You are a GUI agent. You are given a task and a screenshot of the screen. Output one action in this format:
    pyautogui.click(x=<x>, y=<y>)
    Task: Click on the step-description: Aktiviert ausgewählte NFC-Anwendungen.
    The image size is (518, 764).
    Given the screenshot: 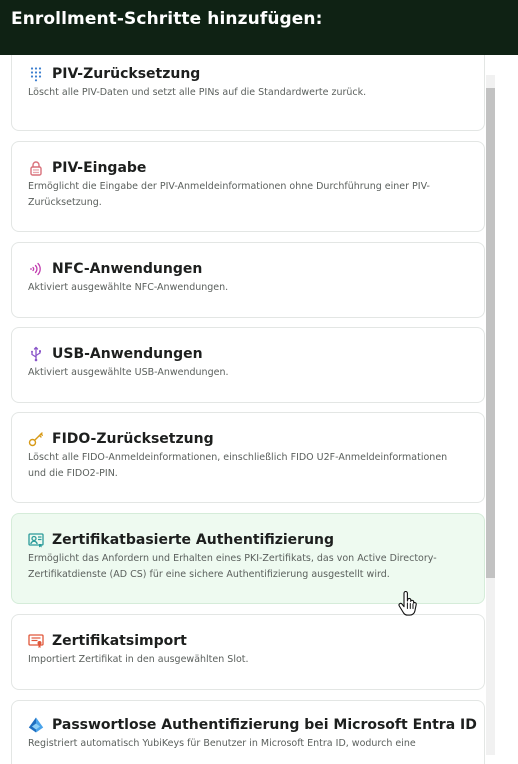 What is the action you would take?
    pyautogui.click(x=128, y=287)
    